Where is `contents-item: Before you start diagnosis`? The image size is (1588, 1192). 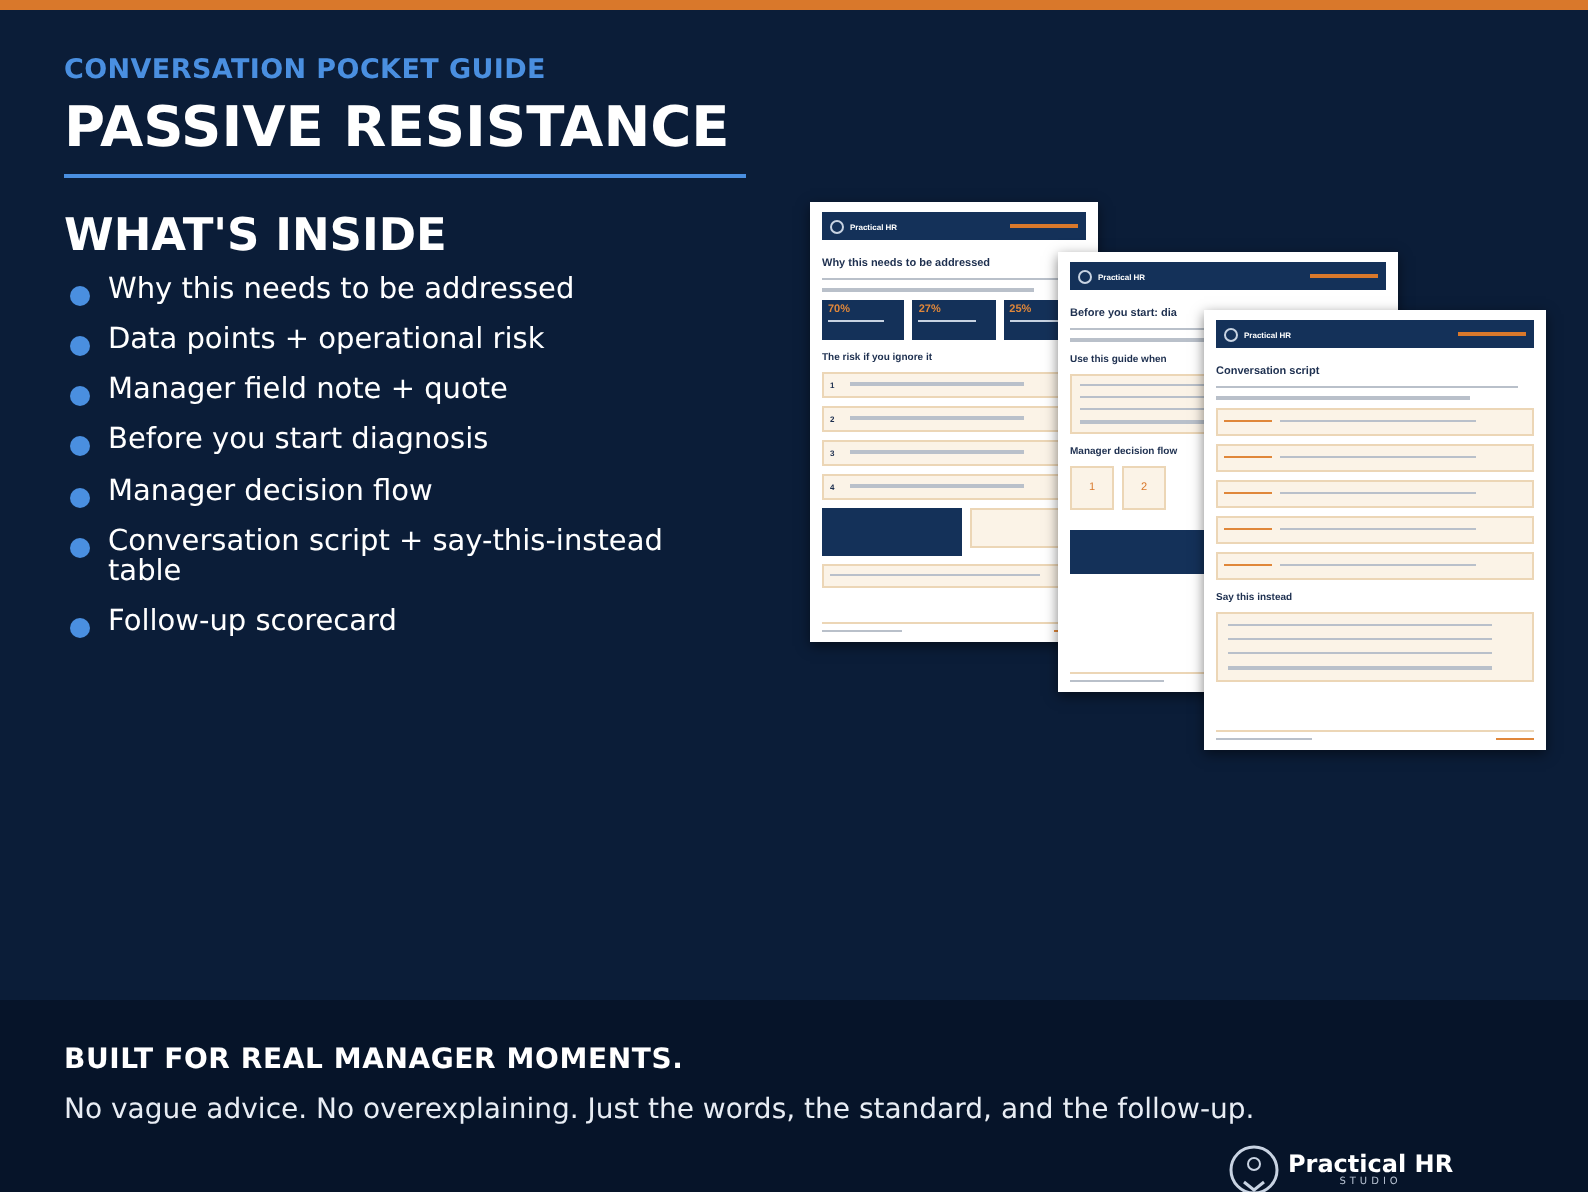
contents-item: Before you start diagnosis is located at coordinates (298, 442).